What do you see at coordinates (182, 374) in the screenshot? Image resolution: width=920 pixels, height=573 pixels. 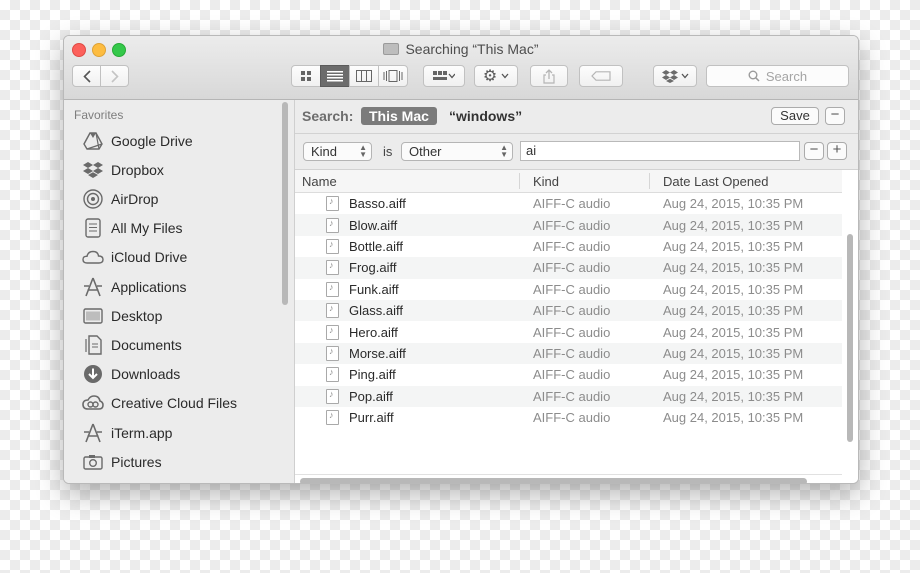 I see `sidebar-item-downloads: Downloads` at bounding box center [182, 374].